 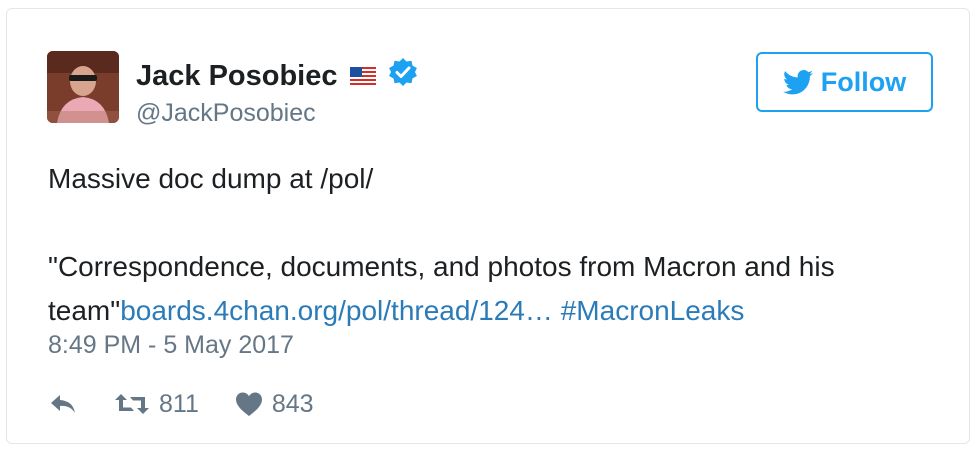 What do you see at coordinates (237, 76) in the screenshot?
I see `user-name: Jack Posobiec` at bounding box center [237, 76].